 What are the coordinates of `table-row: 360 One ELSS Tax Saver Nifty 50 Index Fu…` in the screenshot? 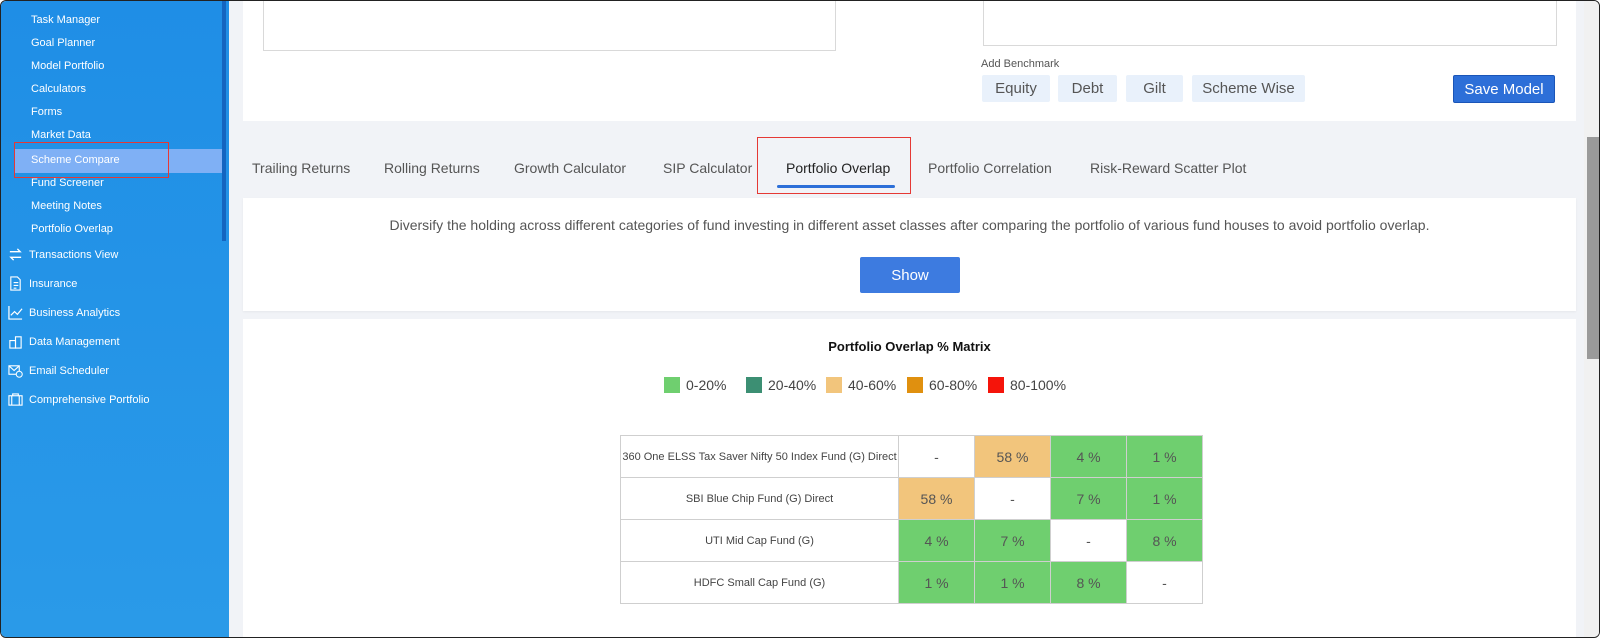 It's located at (911, 456).